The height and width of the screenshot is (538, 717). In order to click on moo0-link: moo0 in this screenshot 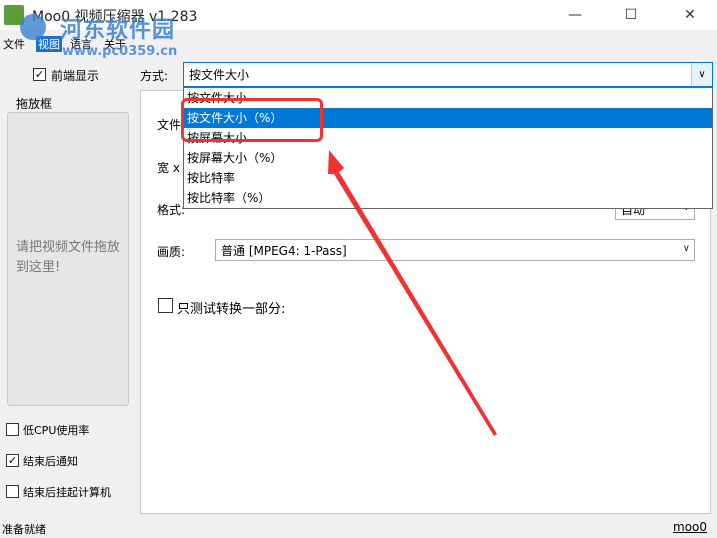, I will do `click(690, 527)`.